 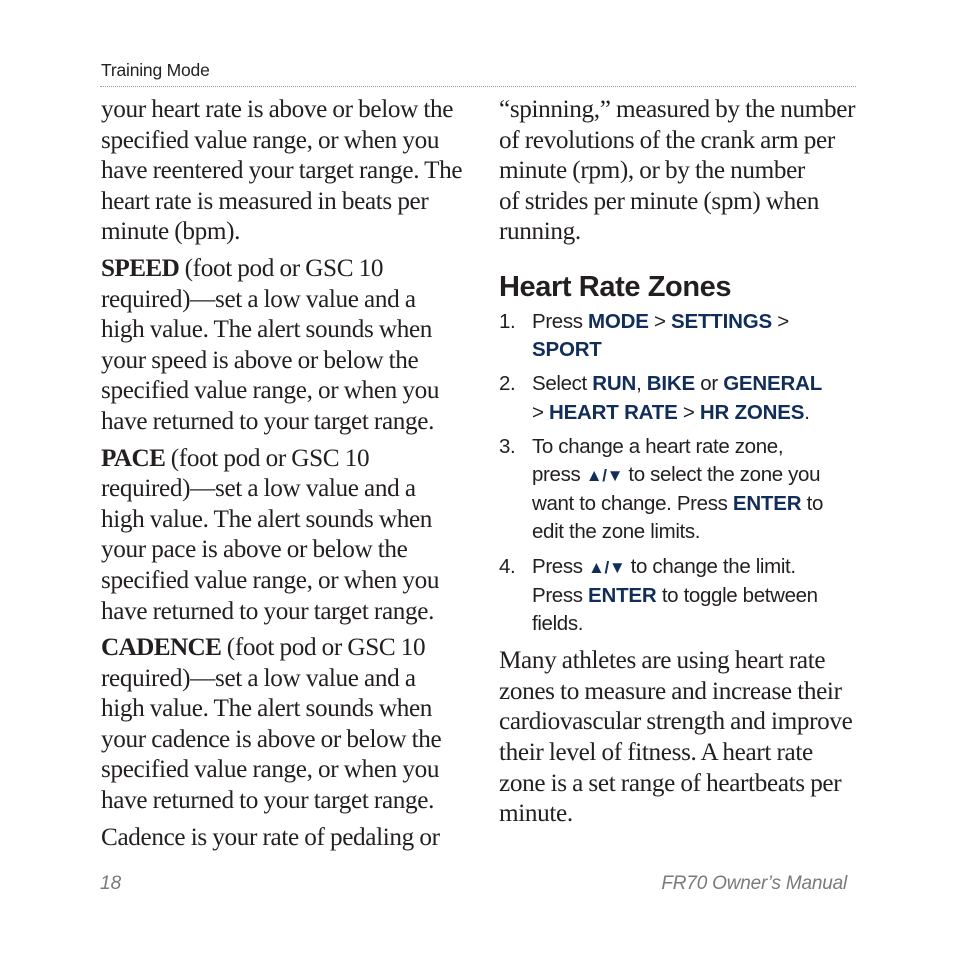 I want to click on text-line: have reentered your target range. The, so click(x=282, y=171).